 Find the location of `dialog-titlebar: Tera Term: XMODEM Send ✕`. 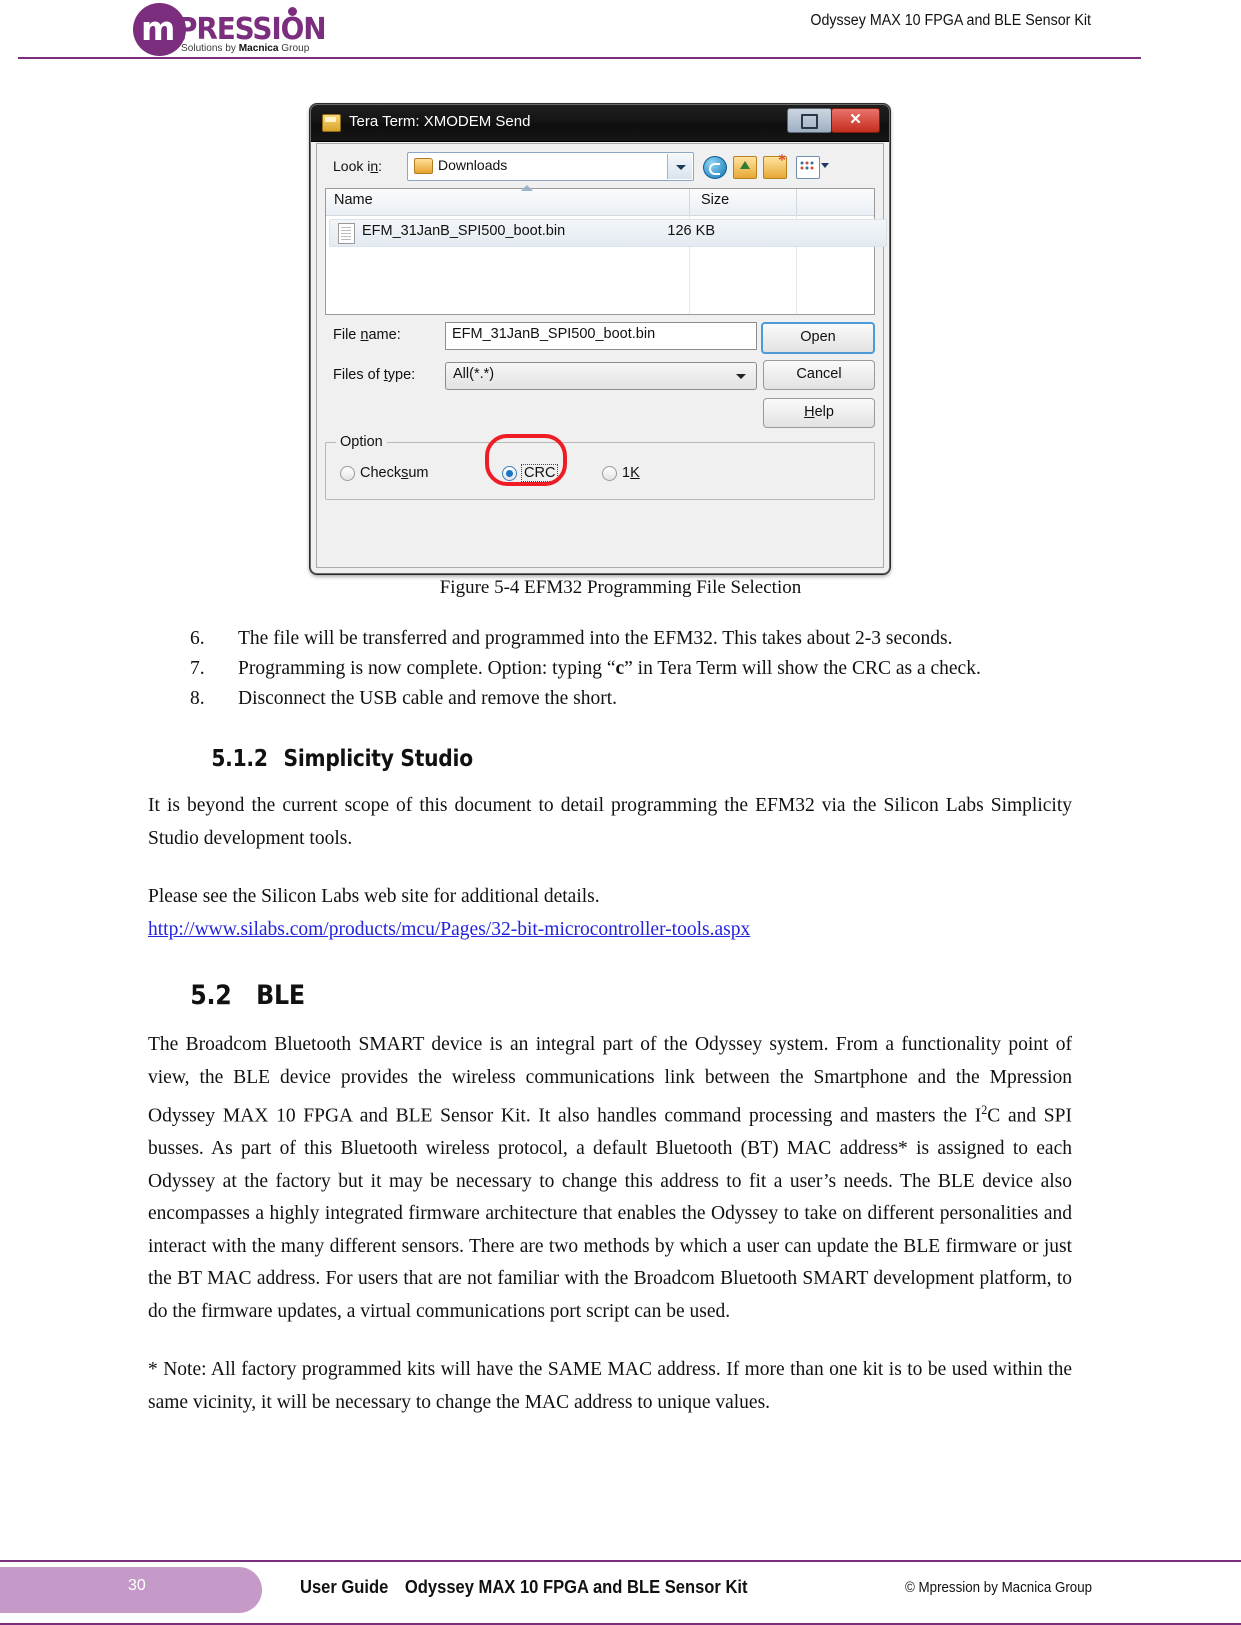

dialog-titlebar: Tera Term: XMODEM Send ✕ is located at coordinates (600, 123).